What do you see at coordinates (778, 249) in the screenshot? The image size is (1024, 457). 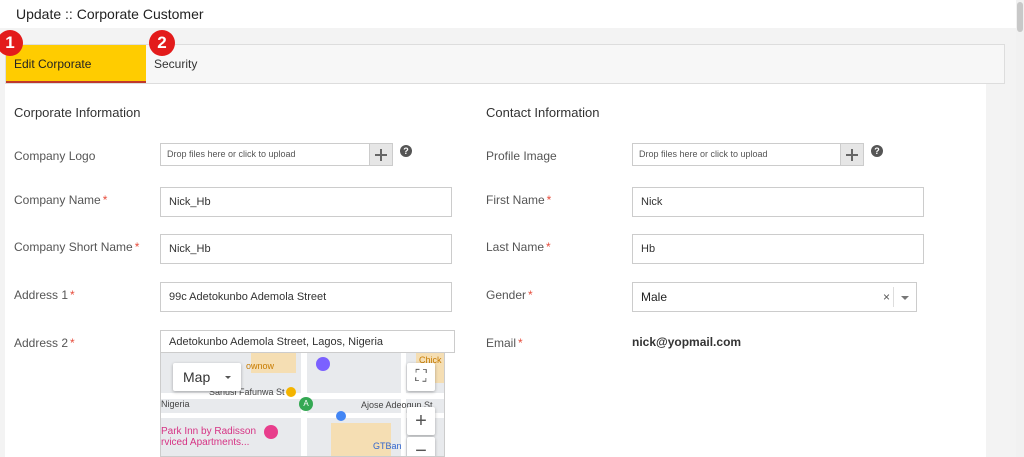 I see `last-name-input` at bounding box center [778, 249].